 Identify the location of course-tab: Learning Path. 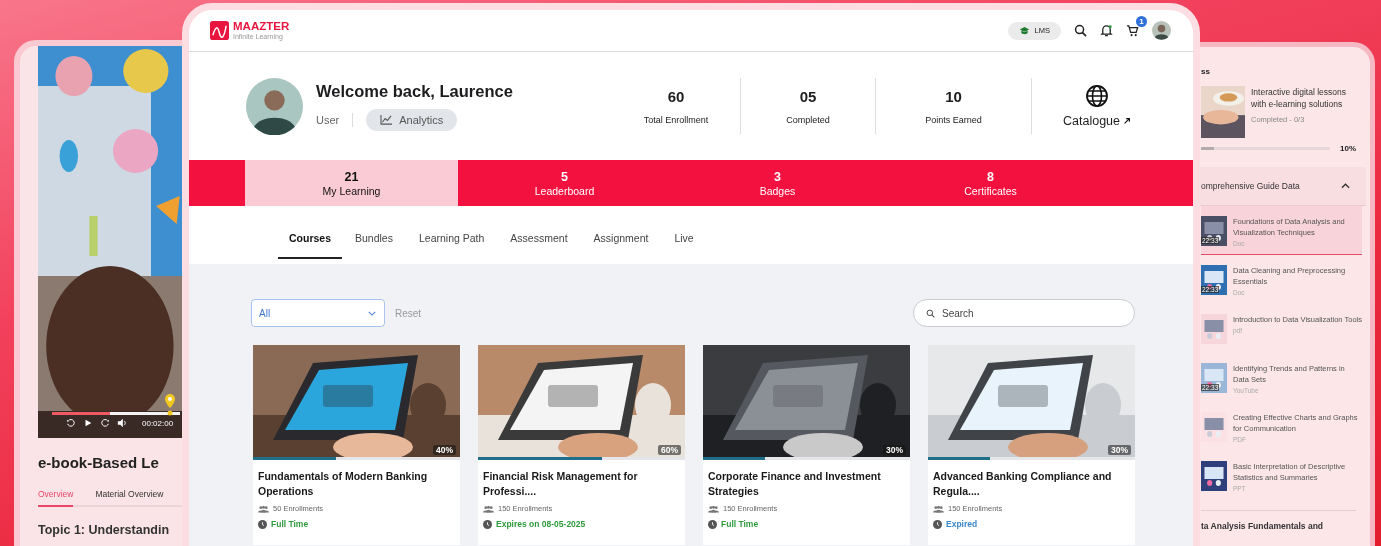
(451, 236).